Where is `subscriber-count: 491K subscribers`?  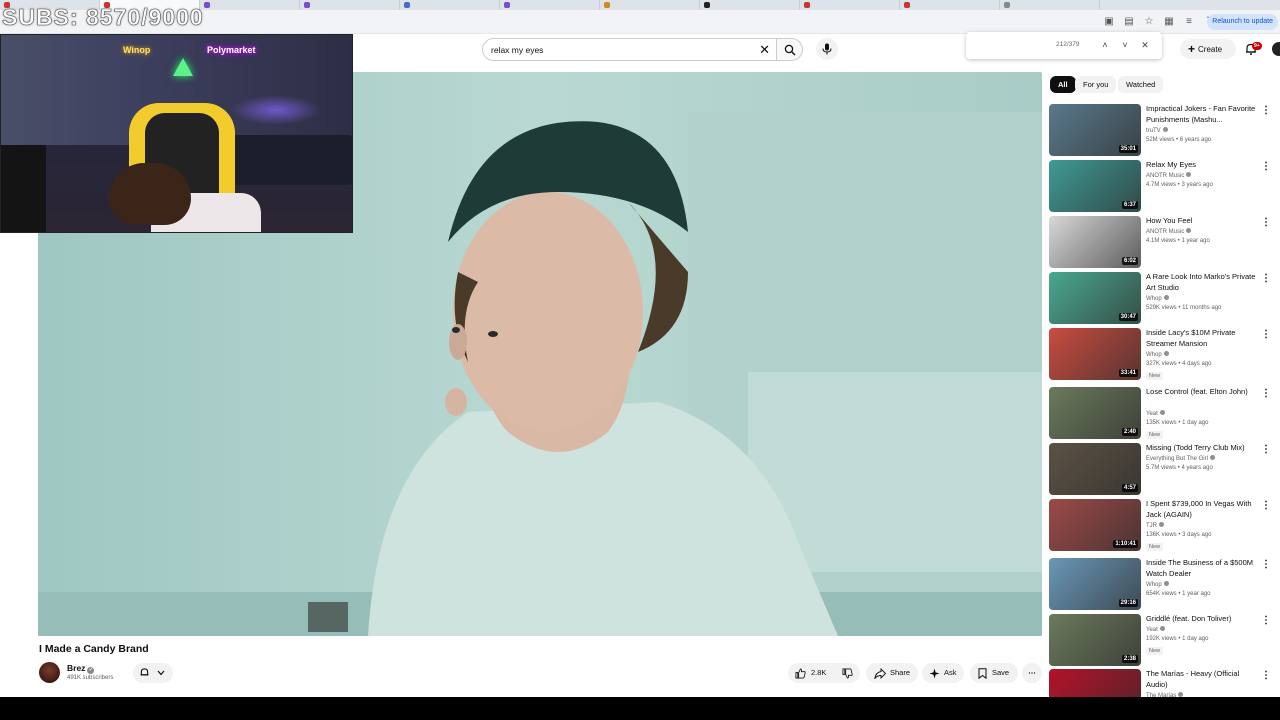 subscriber-count: 491K subscribers is located at coordinates (90, 678).